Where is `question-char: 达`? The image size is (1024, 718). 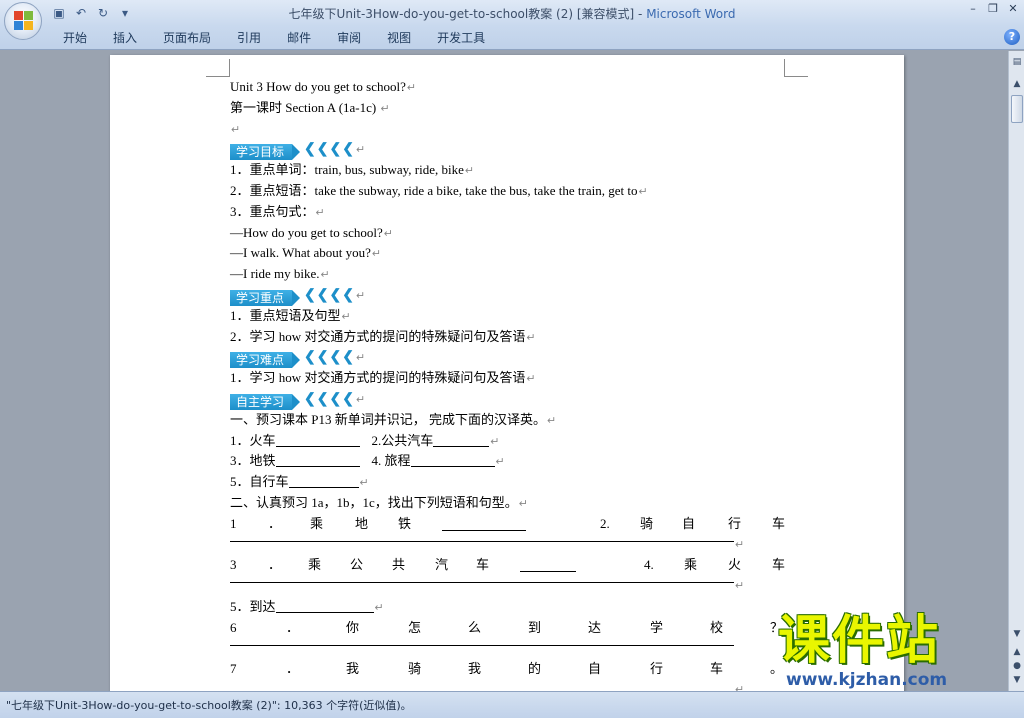
question-char: 达 is located at coordinates (595, 627).